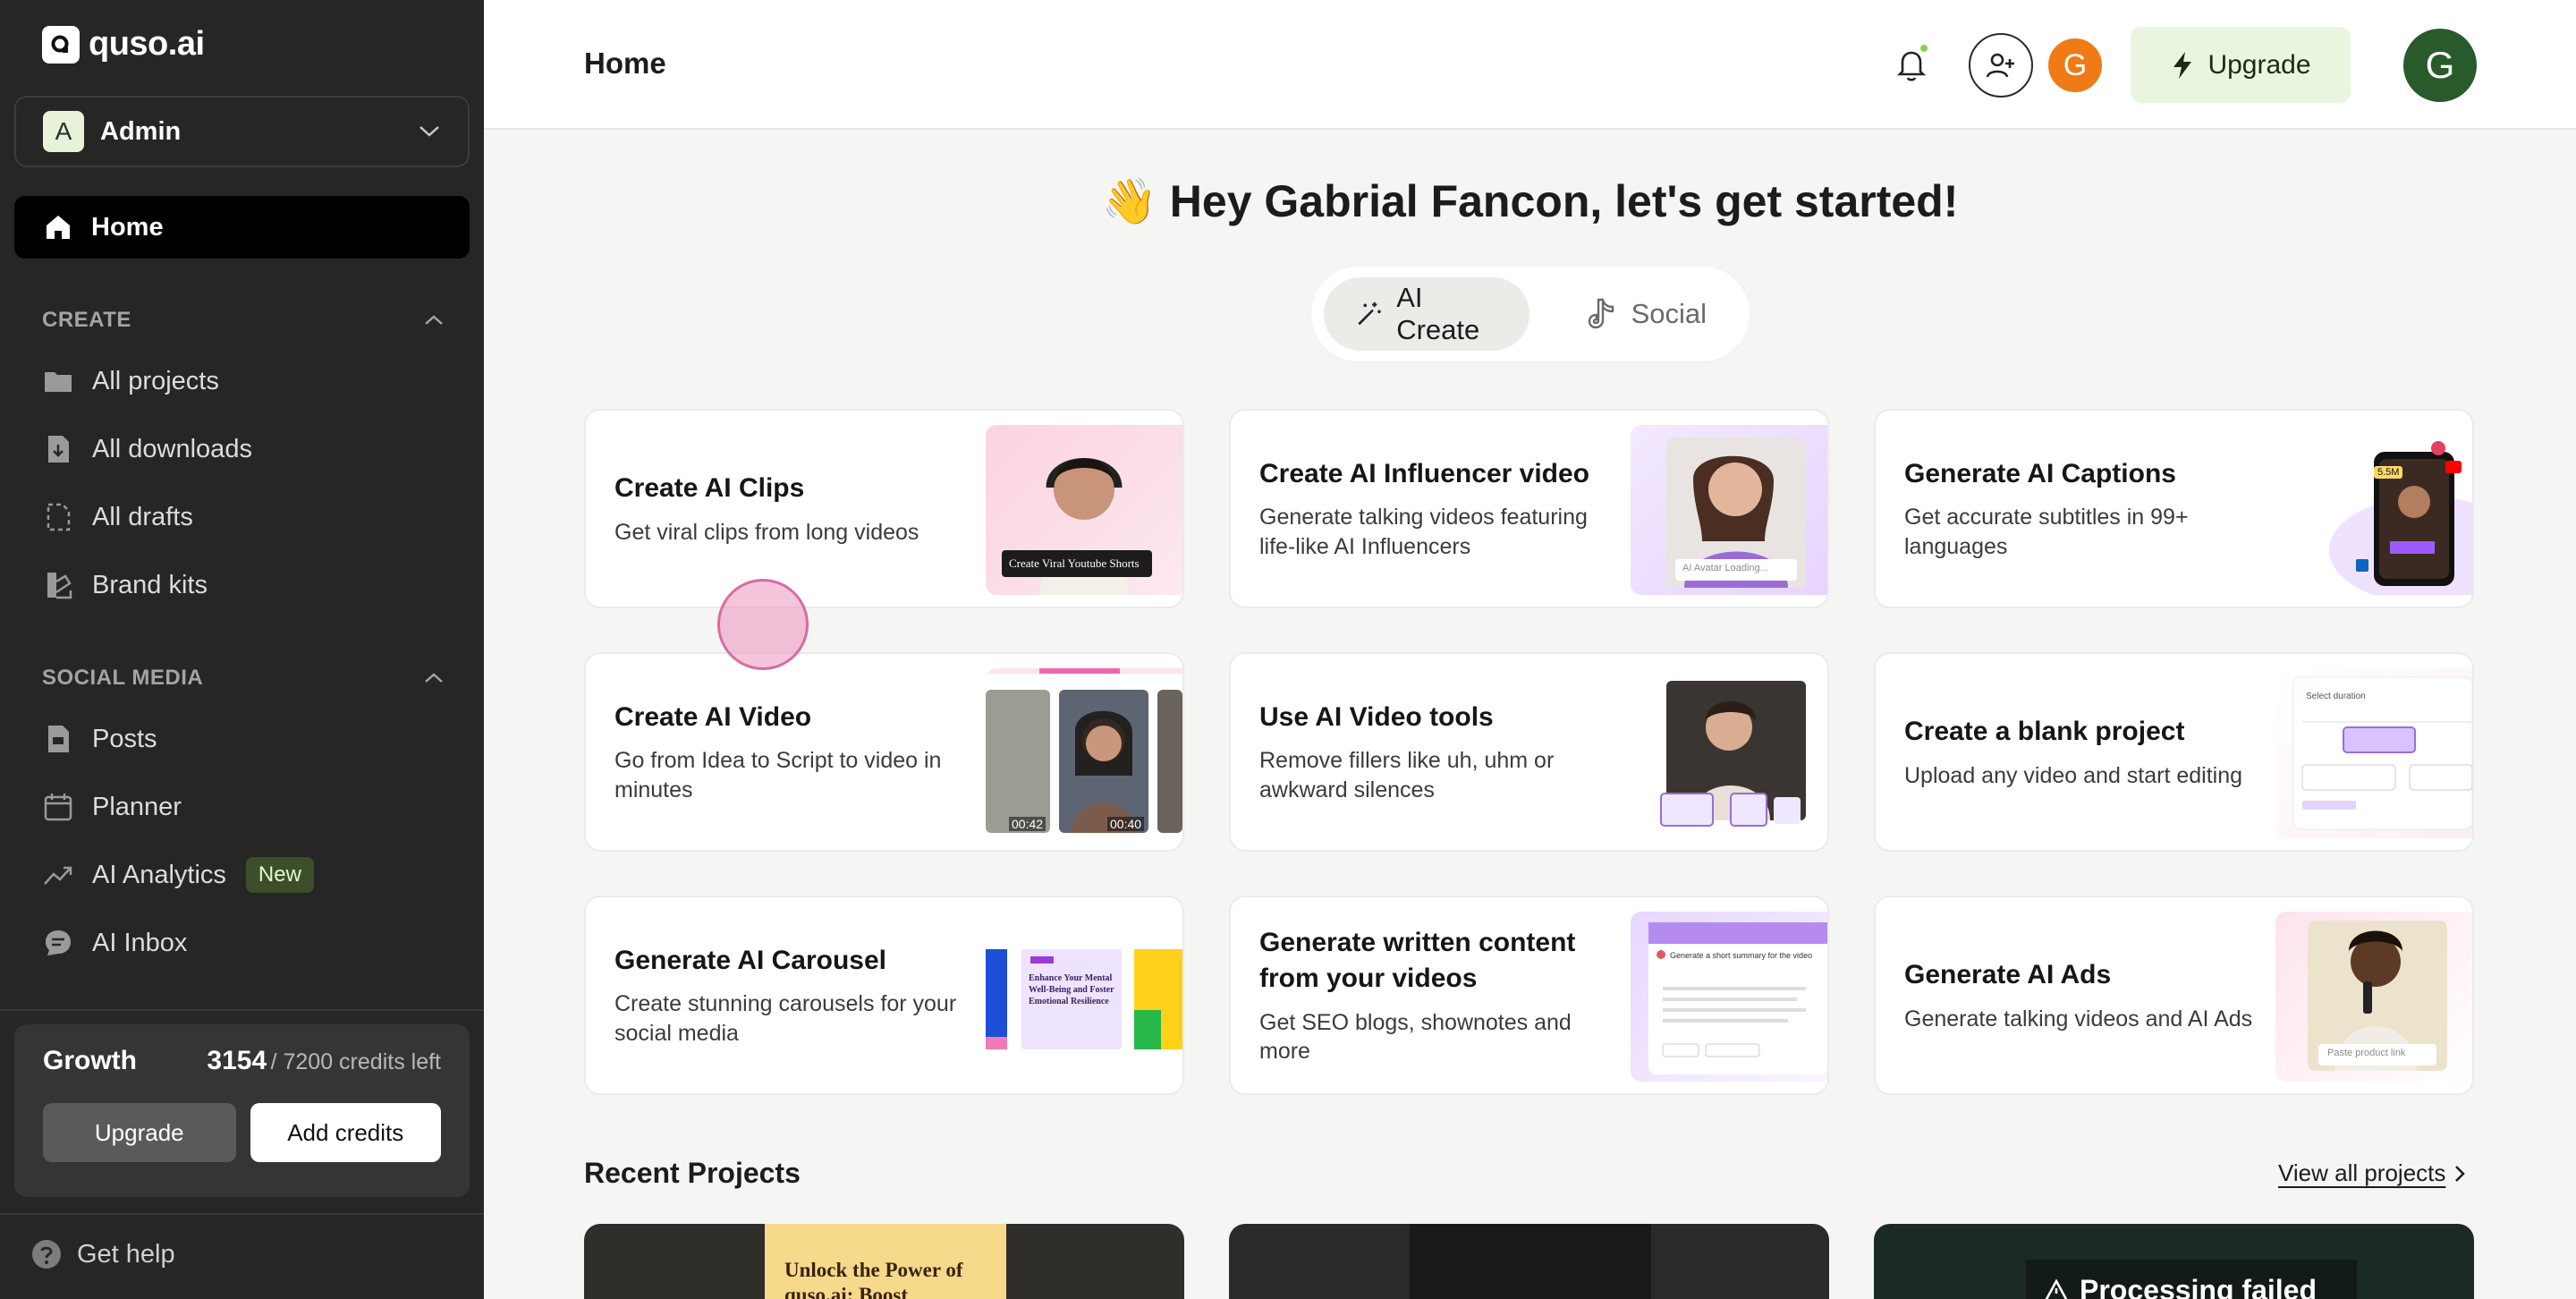  Describe the element at coordinates (252, 807) in the screenshot. I see `sidebar-item-planner: Planner` at that location.